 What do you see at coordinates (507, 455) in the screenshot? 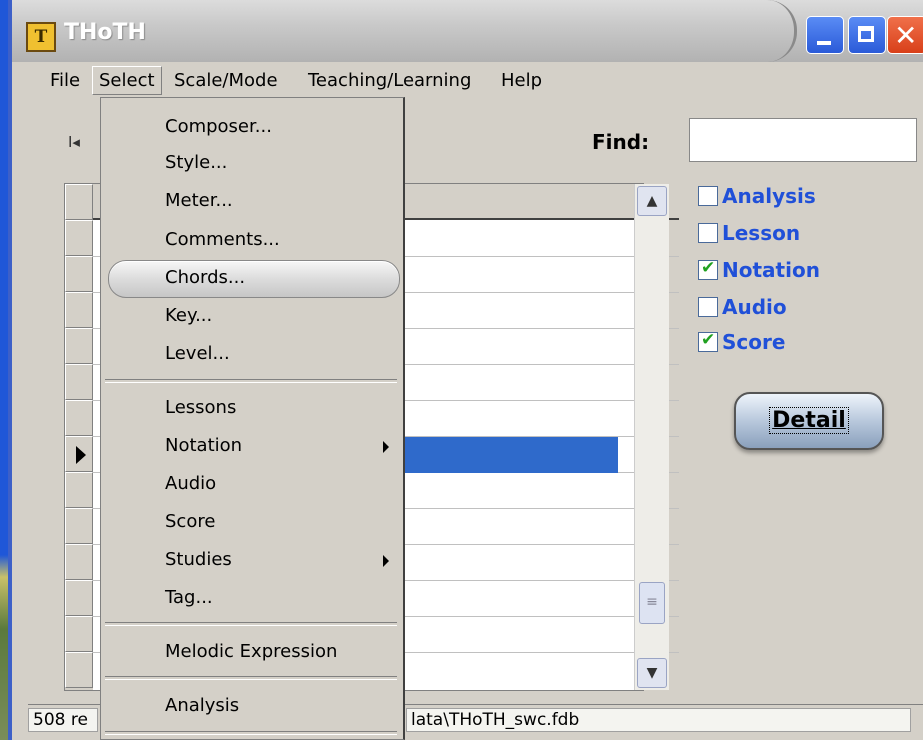
I see `selected-row` at bounding box center [507, 455].